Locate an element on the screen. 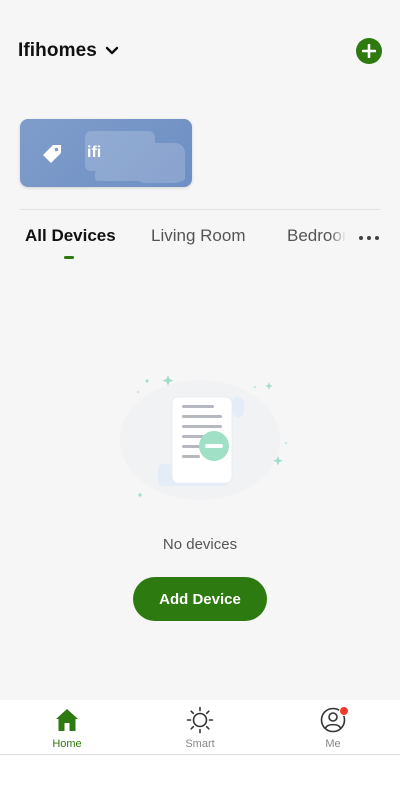  add-button is located at coordinates (369, 51).